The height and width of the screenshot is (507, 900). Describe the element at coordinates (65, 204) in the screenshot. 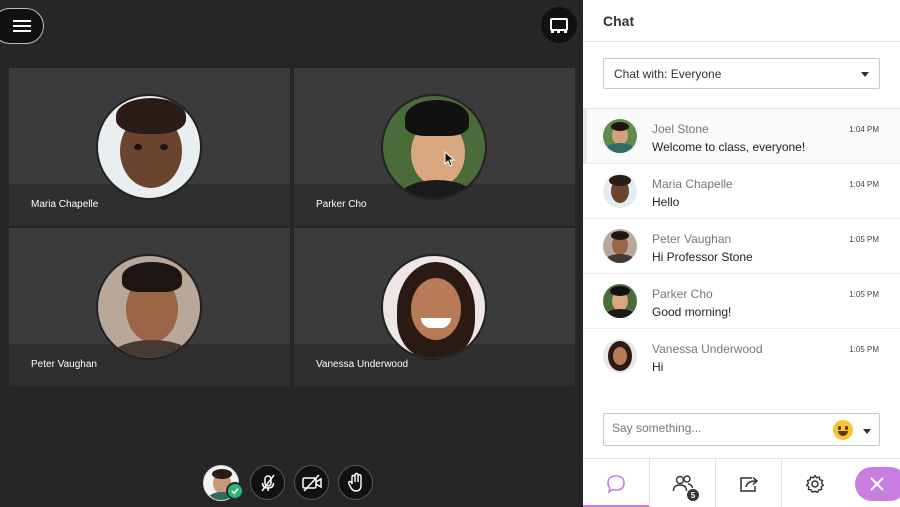

I see `participant-name: Maria Chapelle` at that location.